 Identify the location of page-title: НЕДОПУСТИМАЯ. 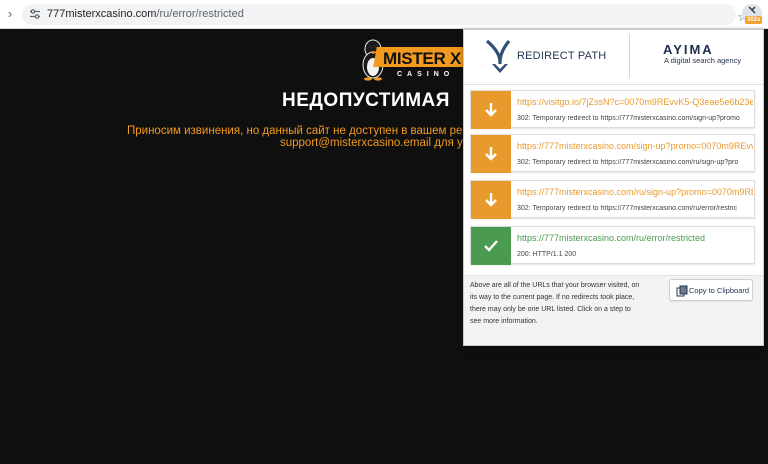
(366, 100).